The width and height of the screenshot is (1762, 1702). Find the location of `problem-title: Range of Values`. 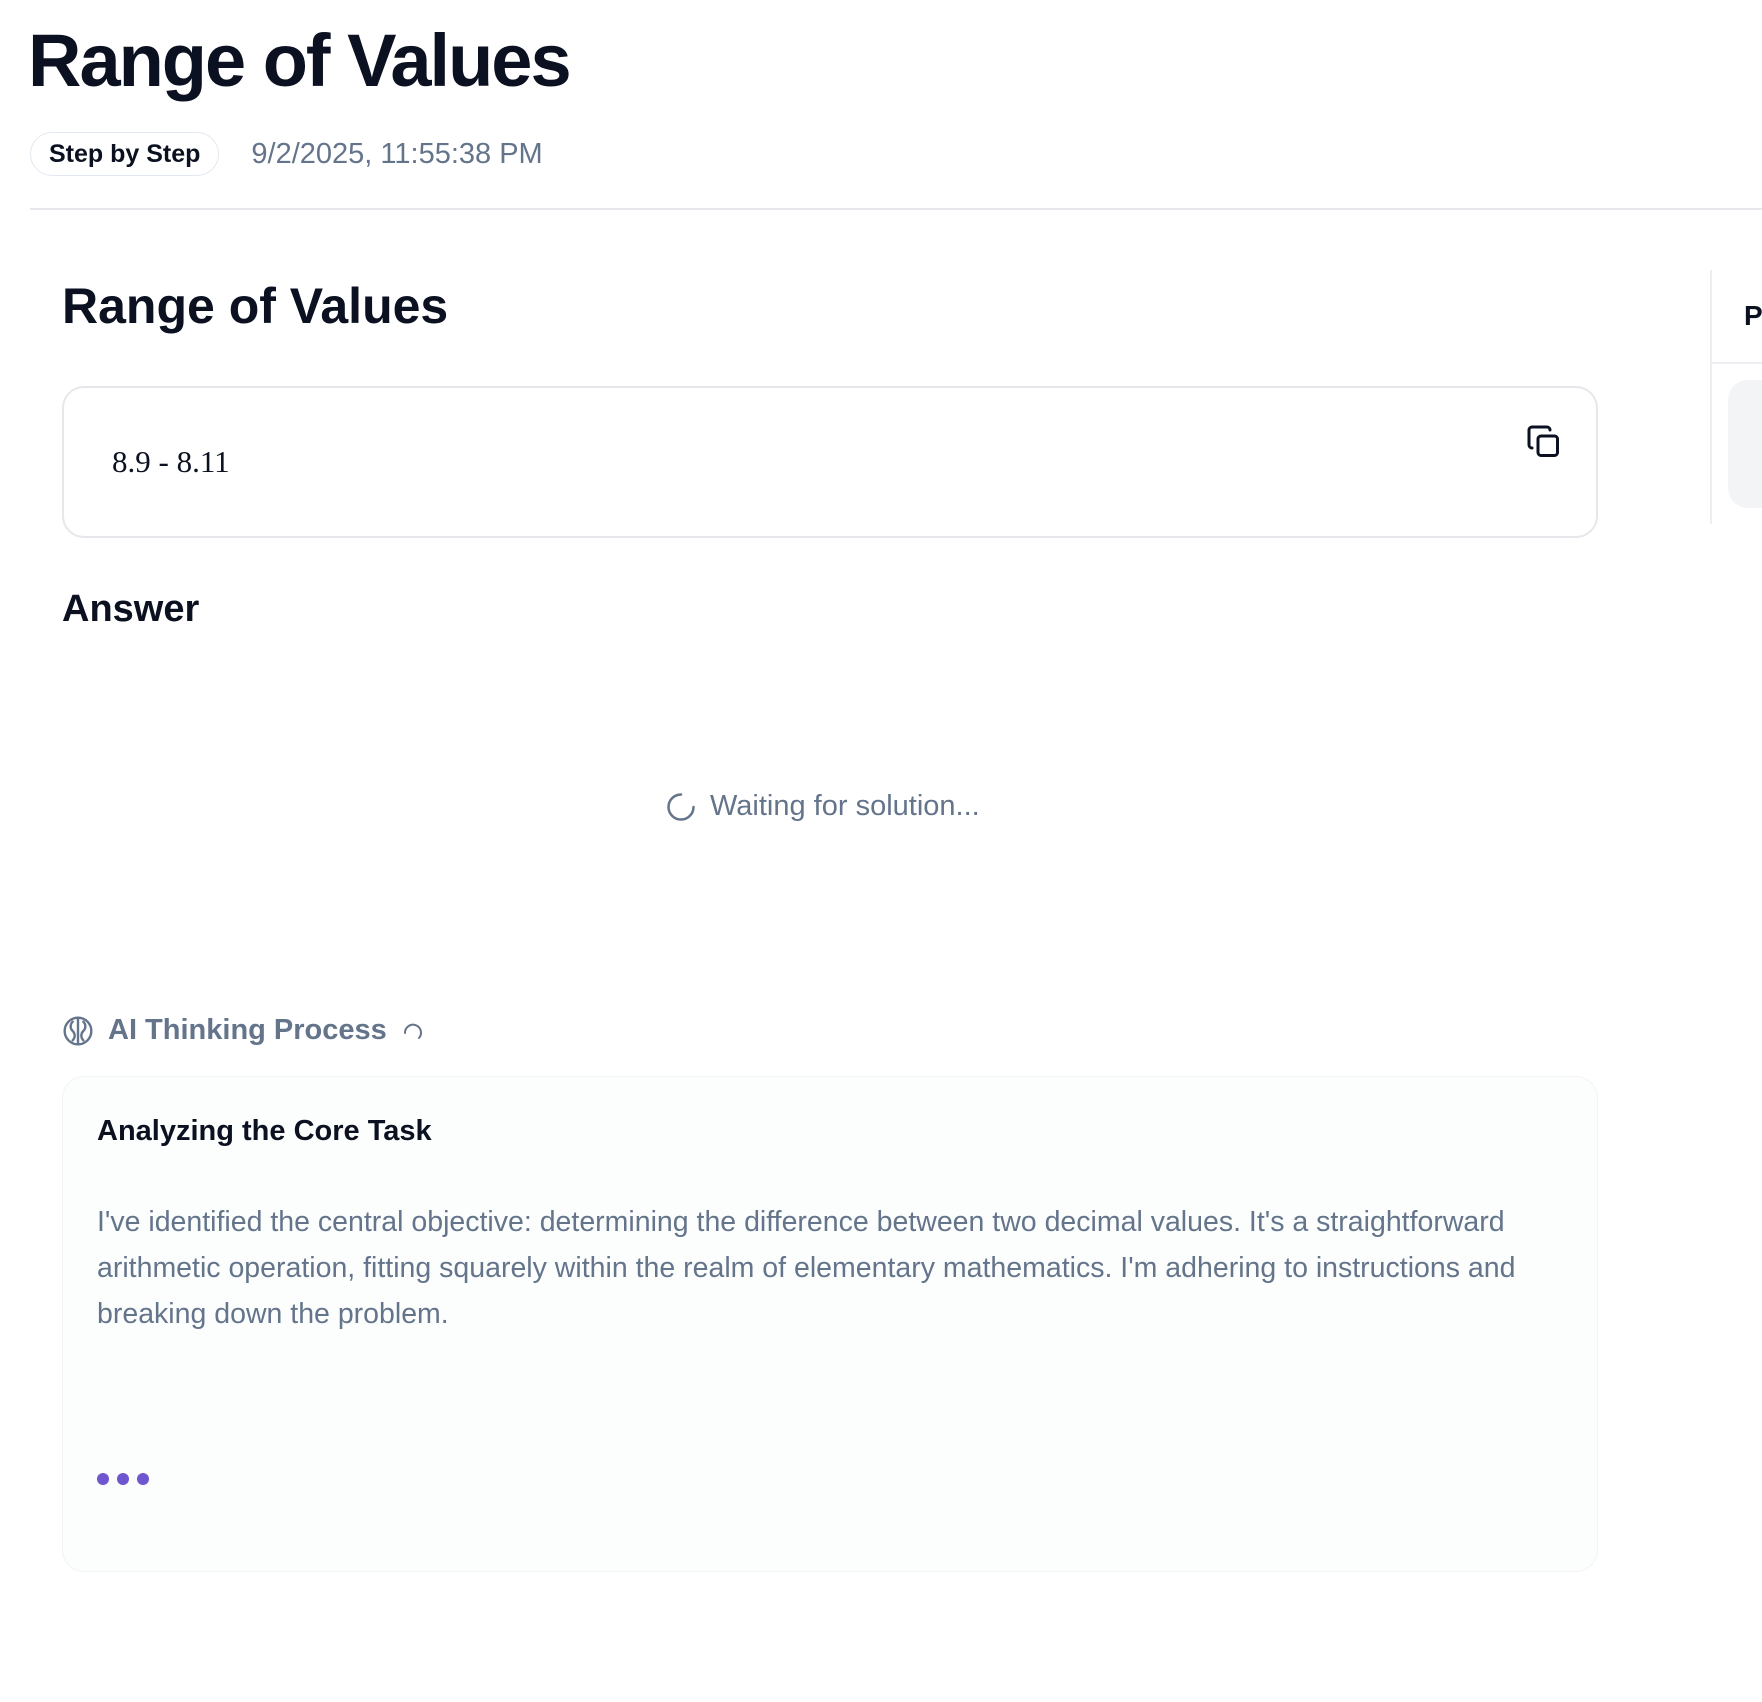

problem-title: Range of Values is located at coordinates (255, 306).